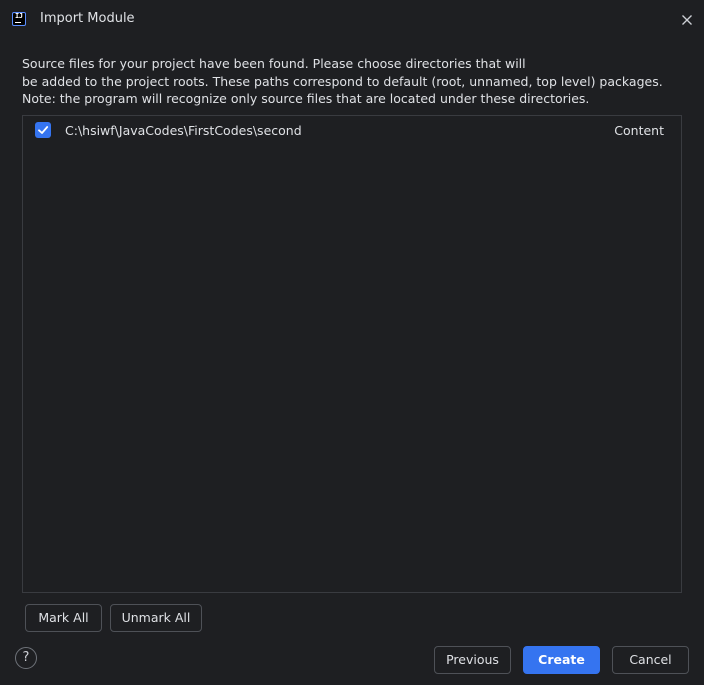 The width and height of the screenshot is (704, 685). I want to click on close-icon, so click(687, 20).